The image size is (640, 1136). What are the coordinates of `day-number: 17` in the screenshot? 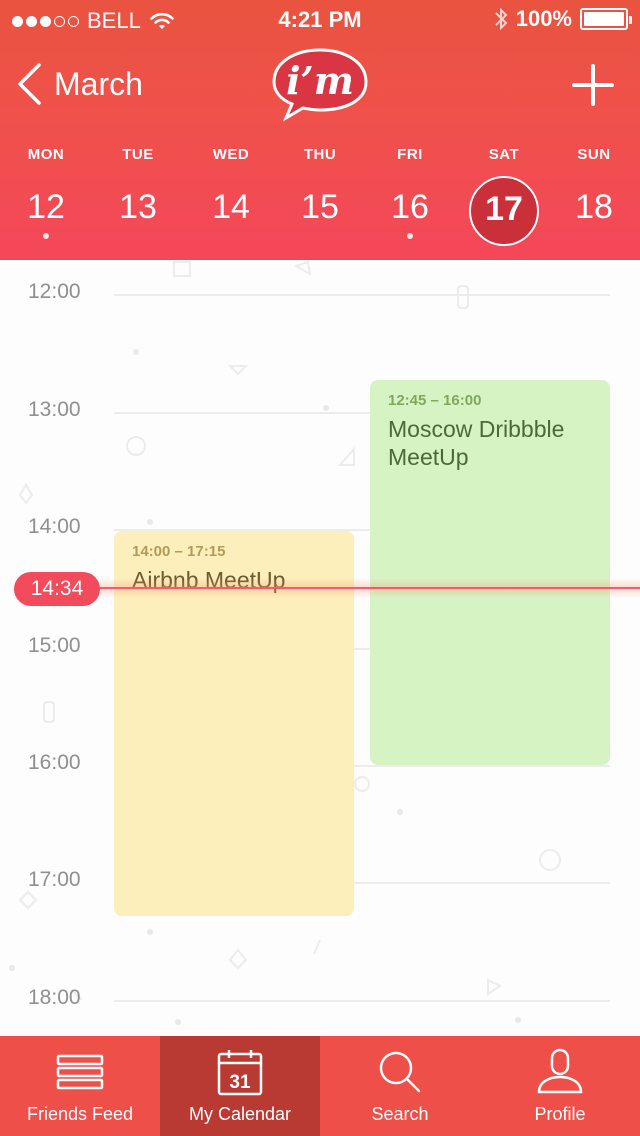 It's located at (504, 209).